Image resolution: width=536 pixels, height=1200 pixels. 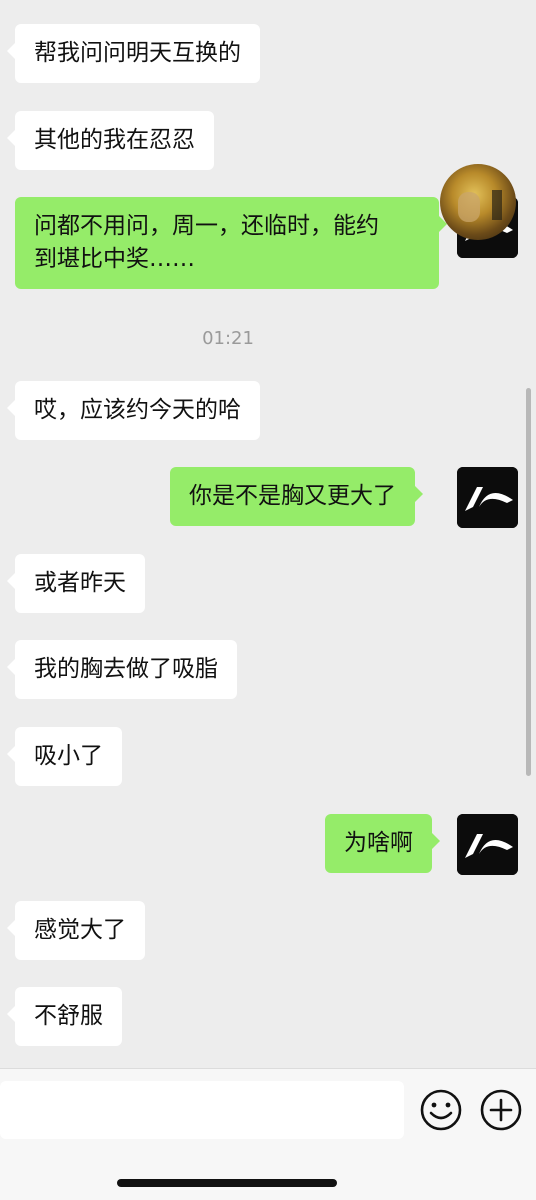 What do you see at coordinates (528, 582) in the screenshot?
I see `chat-scrollbar` at bounding box center [528, 582].